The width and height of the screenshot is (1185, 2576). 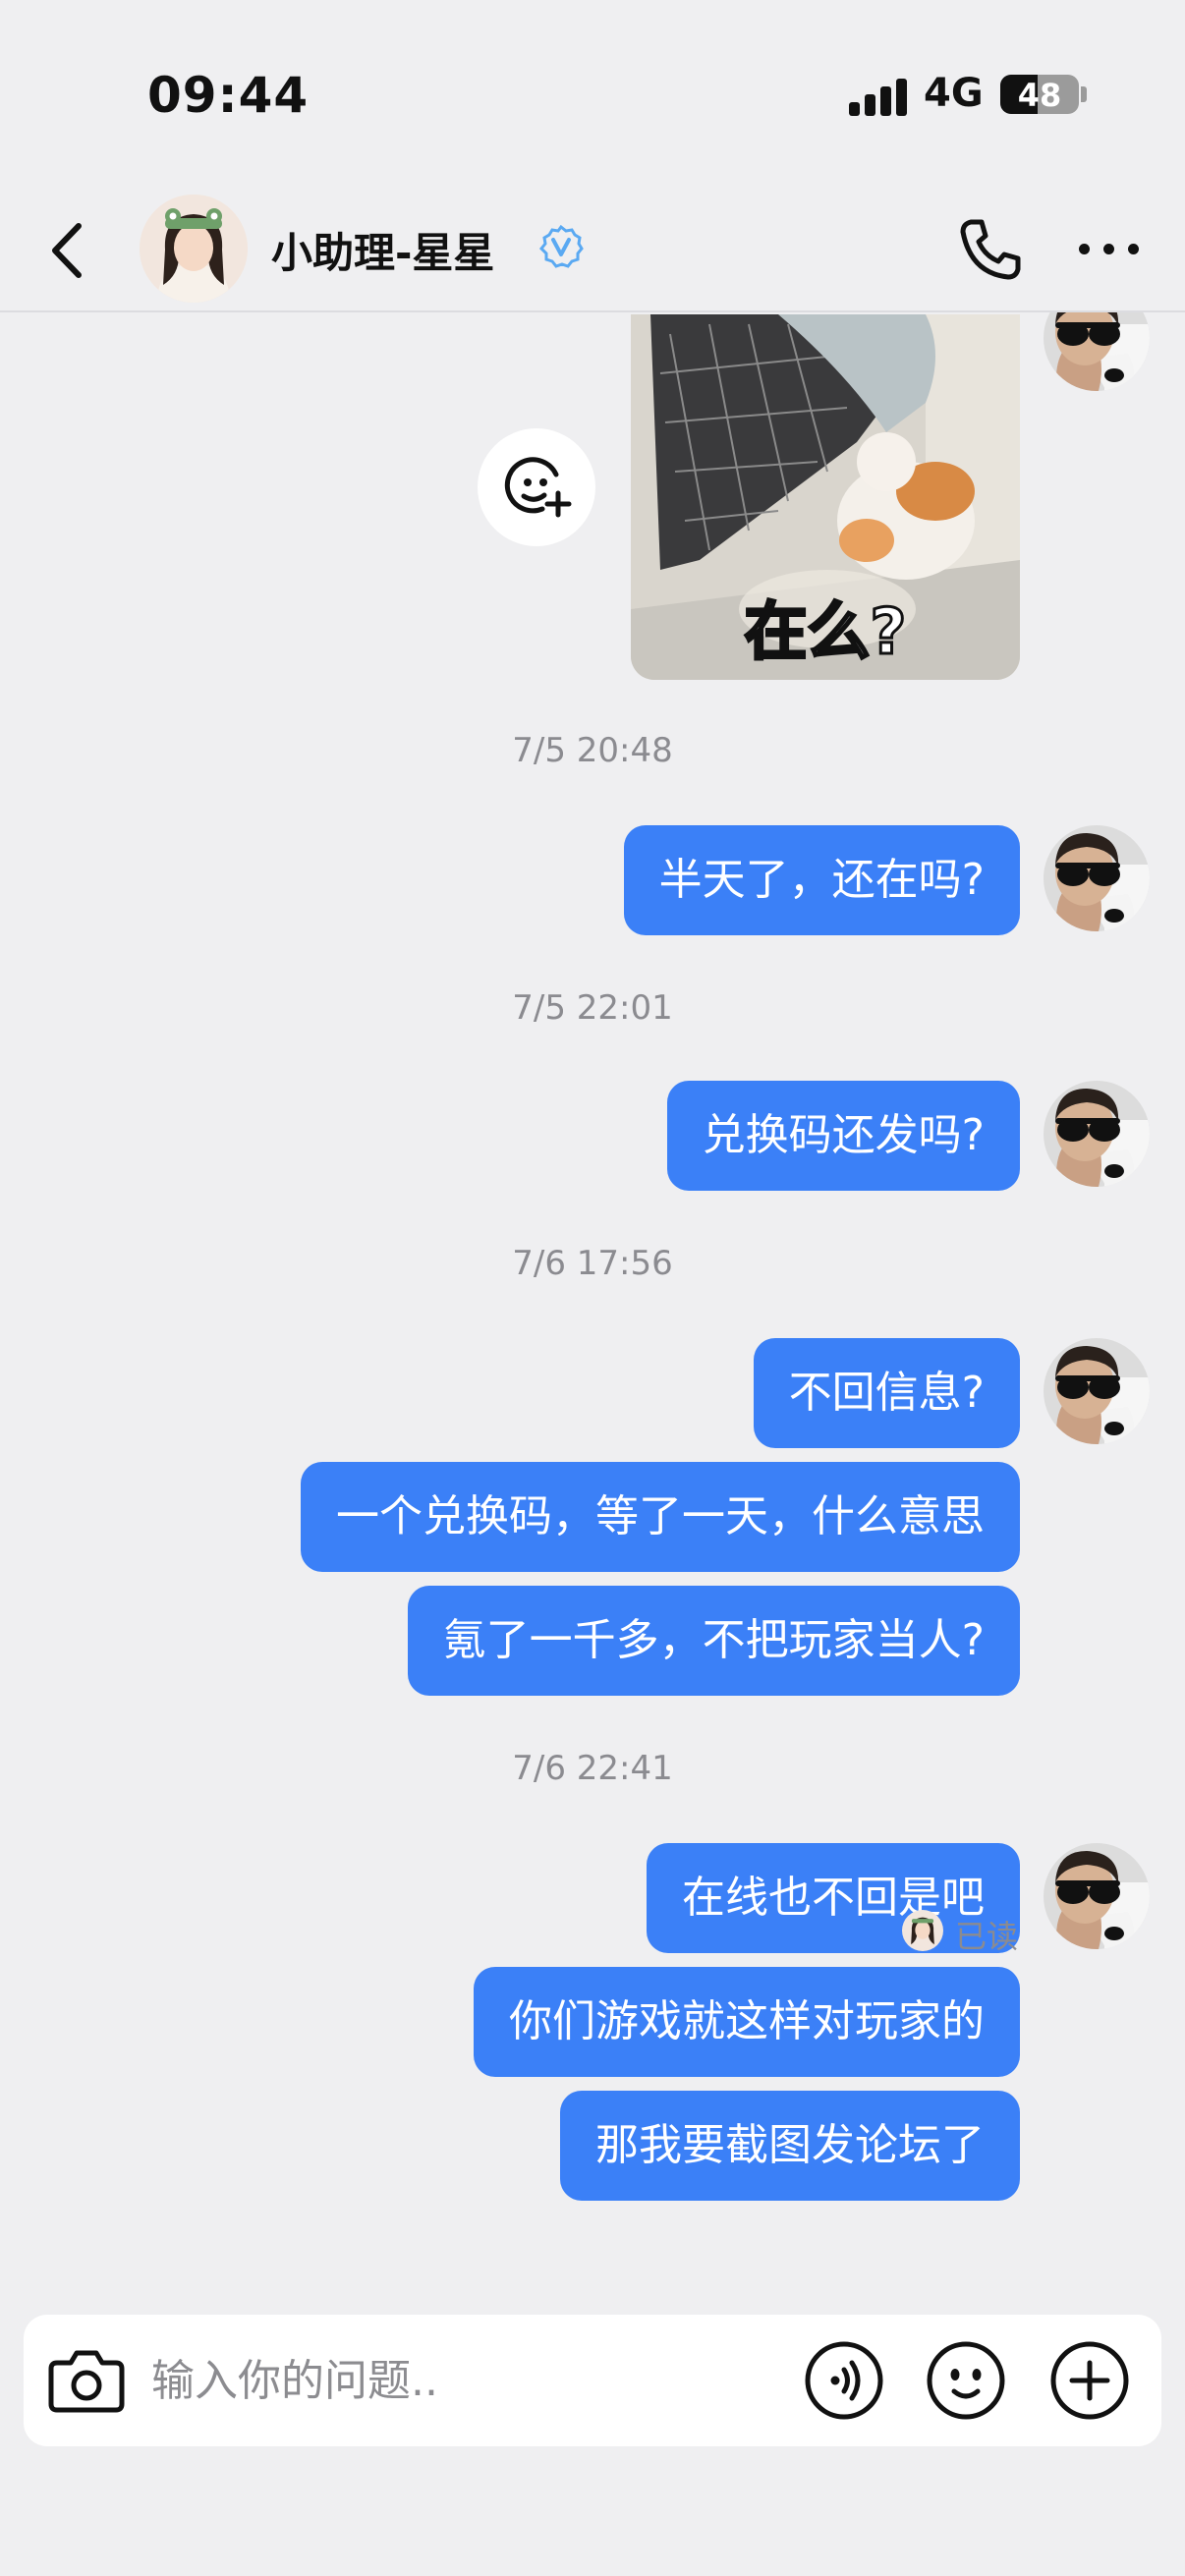 I want to click on battery-percentage: 48, so click(x=1040, y=95).